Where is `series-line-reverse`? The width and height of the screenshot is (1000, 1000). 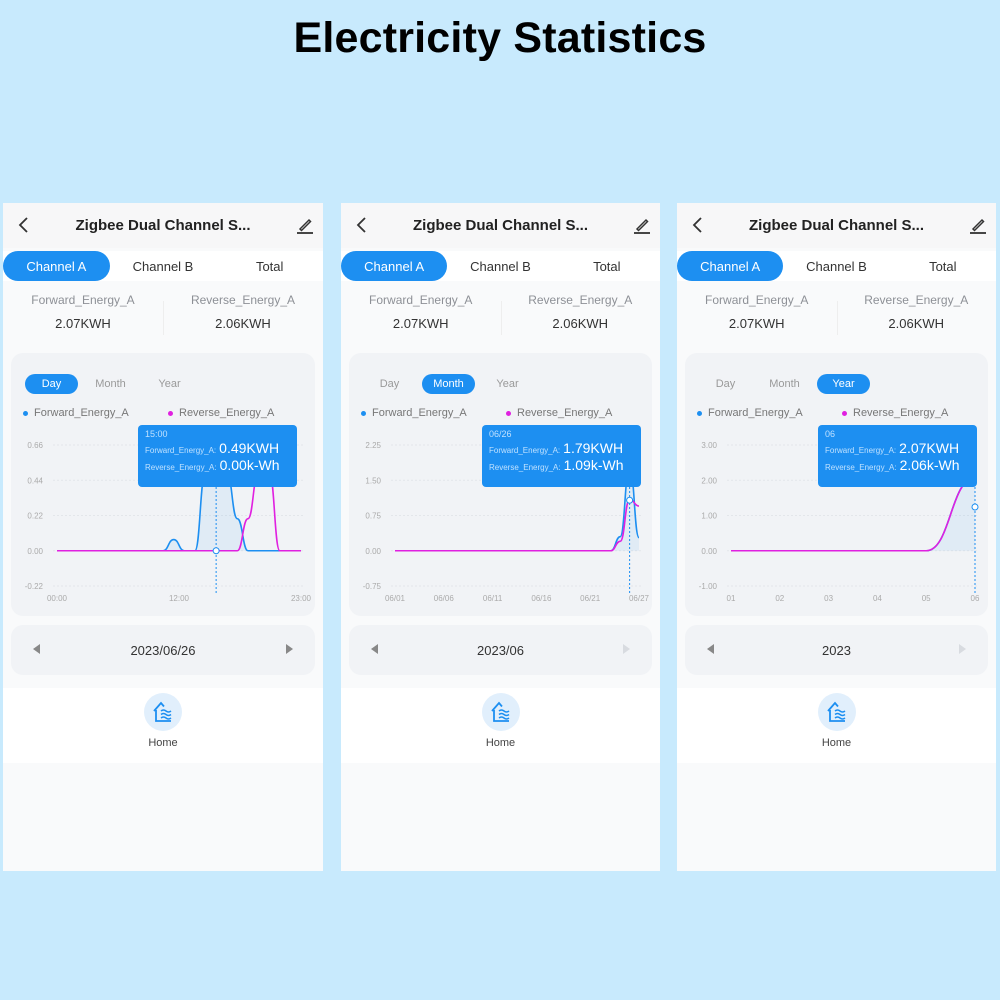
series-line-reverse is located at coordinates (517, 525).